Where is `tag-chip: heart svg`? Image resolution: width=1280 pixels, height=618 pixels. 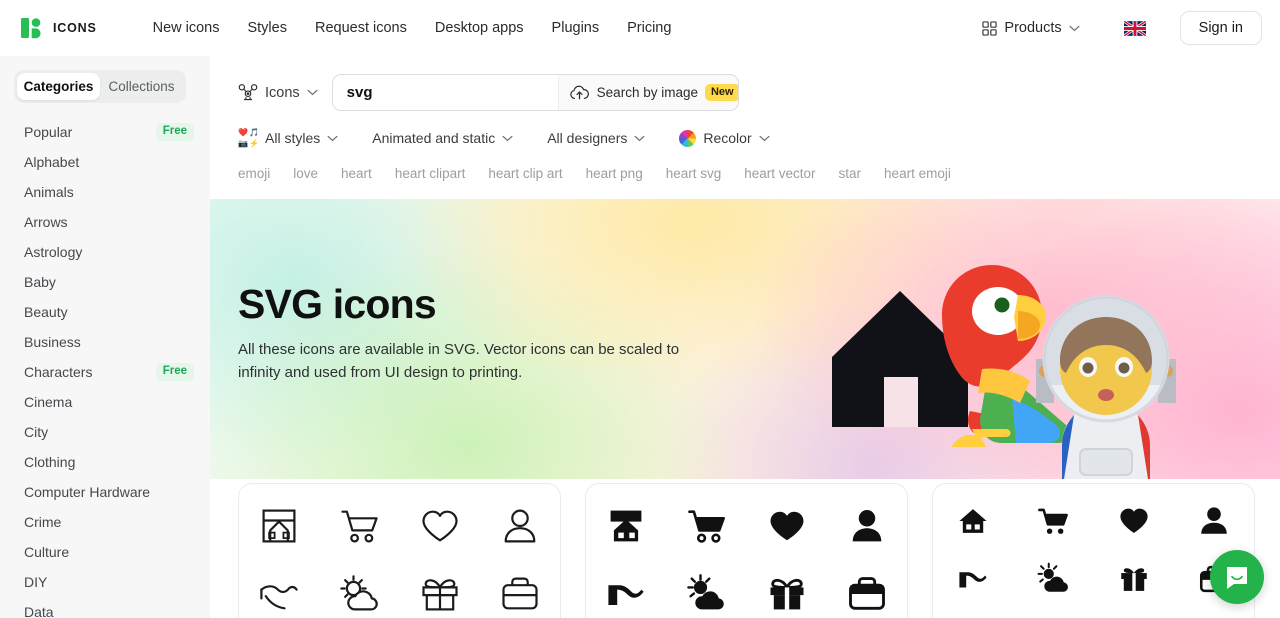
tag-chip: heart svg is located at coordinates (694, 173).